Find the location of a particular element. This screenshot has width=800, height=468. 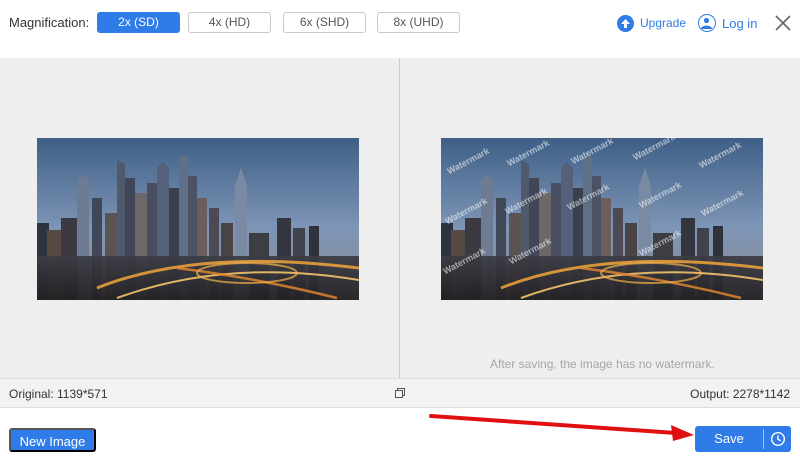

upgrade-label: Upgrade is located at coordinates (663, 23).